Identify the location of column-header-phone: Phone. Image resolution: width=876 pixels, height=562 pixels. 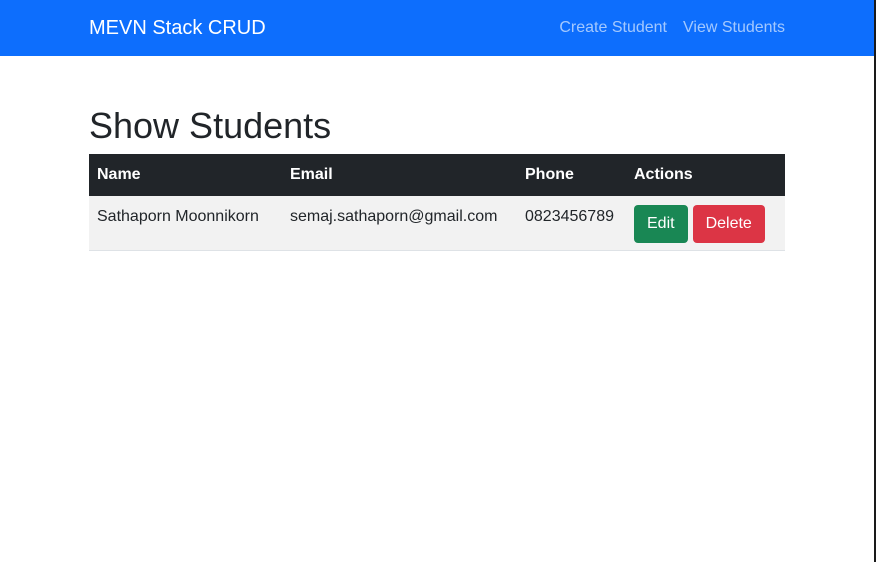
(549, 174).